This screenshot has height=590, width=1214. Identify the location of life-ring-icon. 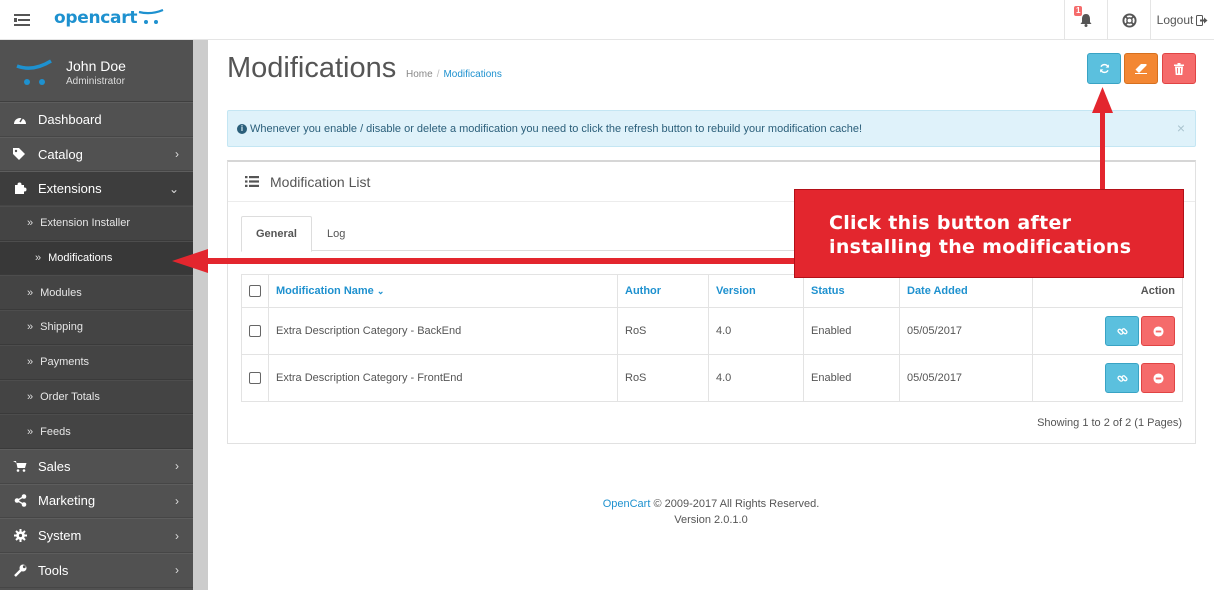
(1129, 20).